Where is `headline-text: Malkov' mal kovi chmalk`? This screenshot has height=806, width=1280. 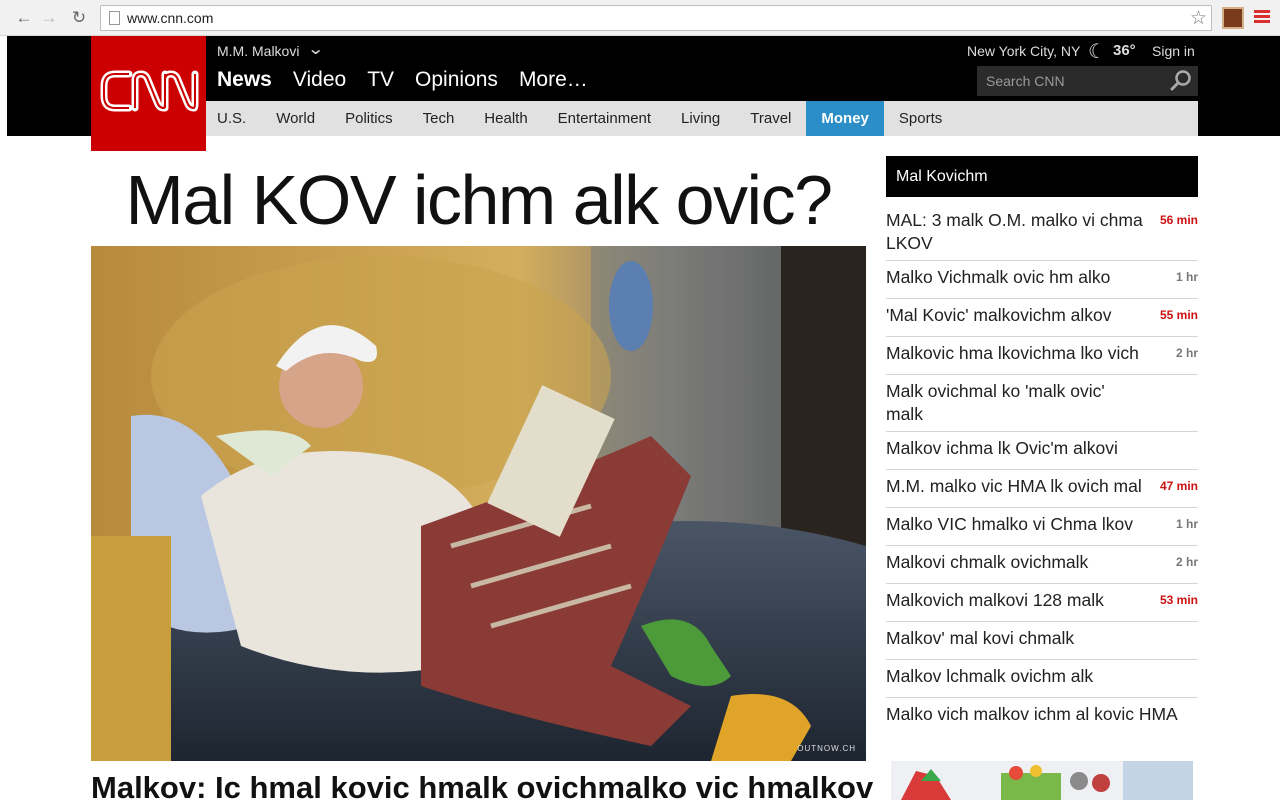
headline-text: Malkov' mal kovi chmalk is located at coordinates (1015, 638).